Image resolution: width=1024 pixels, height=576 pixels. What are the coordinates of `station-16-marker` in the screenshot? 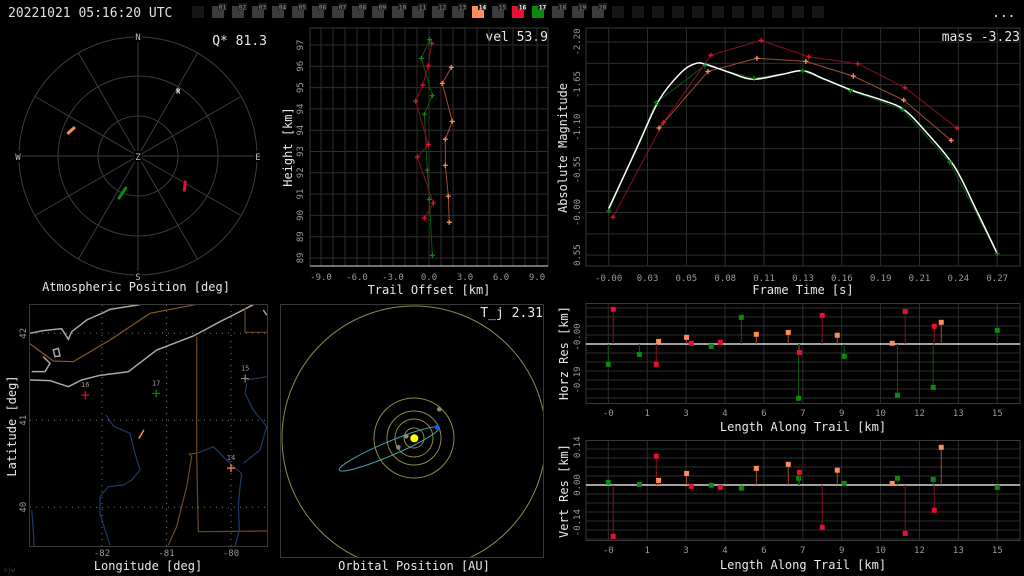 It's located at (85, 395).